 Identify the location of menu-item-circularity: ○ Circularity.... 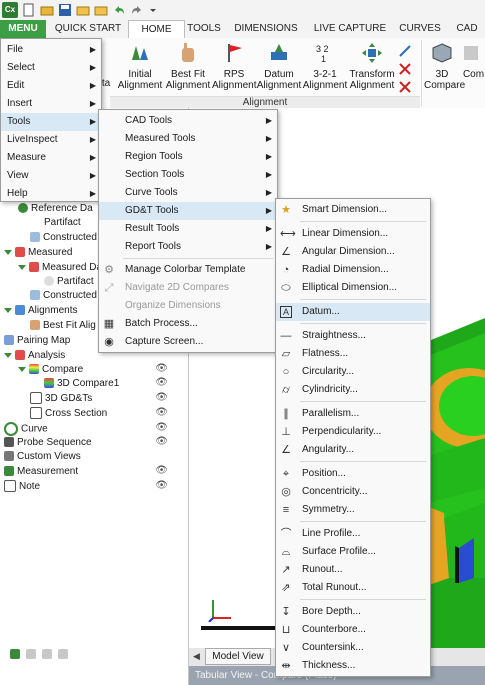
(353, 372).